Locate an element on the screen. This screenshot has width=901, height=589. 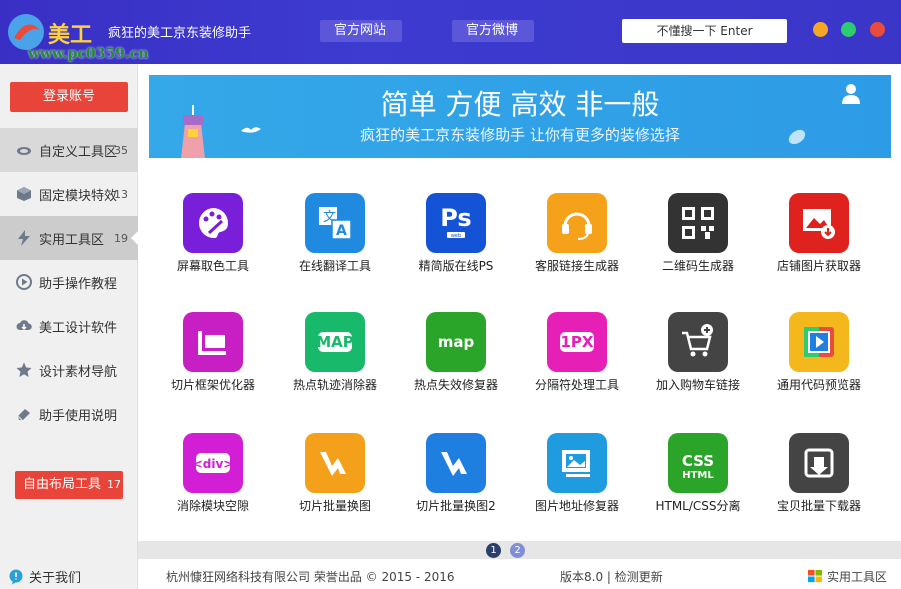
star-icon is located at coordinates (24, 369).